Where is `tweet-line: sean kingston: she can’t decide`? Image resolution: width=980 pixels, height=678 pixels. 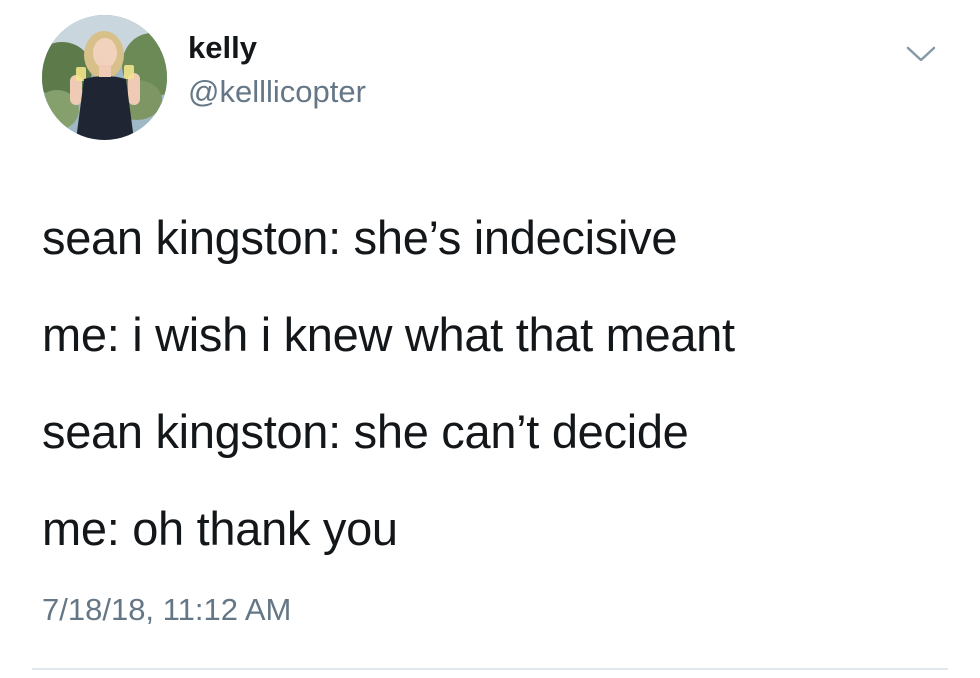 tweet-line: sean kingston: she can’t decide is located at coordinates (365, 431).